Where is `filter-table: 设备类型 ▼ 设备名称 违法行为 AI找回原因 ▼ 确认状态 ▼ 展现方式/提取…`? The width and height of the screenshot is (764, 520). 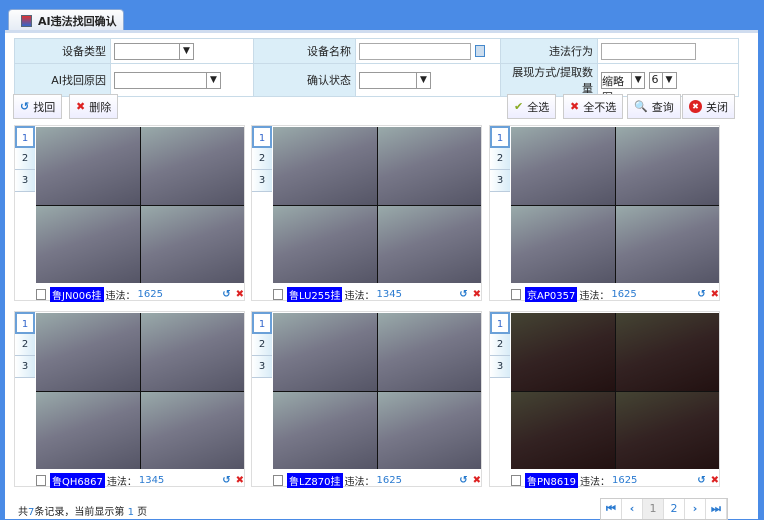
filter-table: 设备类型 ▼ 设备名称 违法行为 AI找回原因 ▼ 确认状态 ▼ 展现方式/提取… is located at coordinates (376, 71).